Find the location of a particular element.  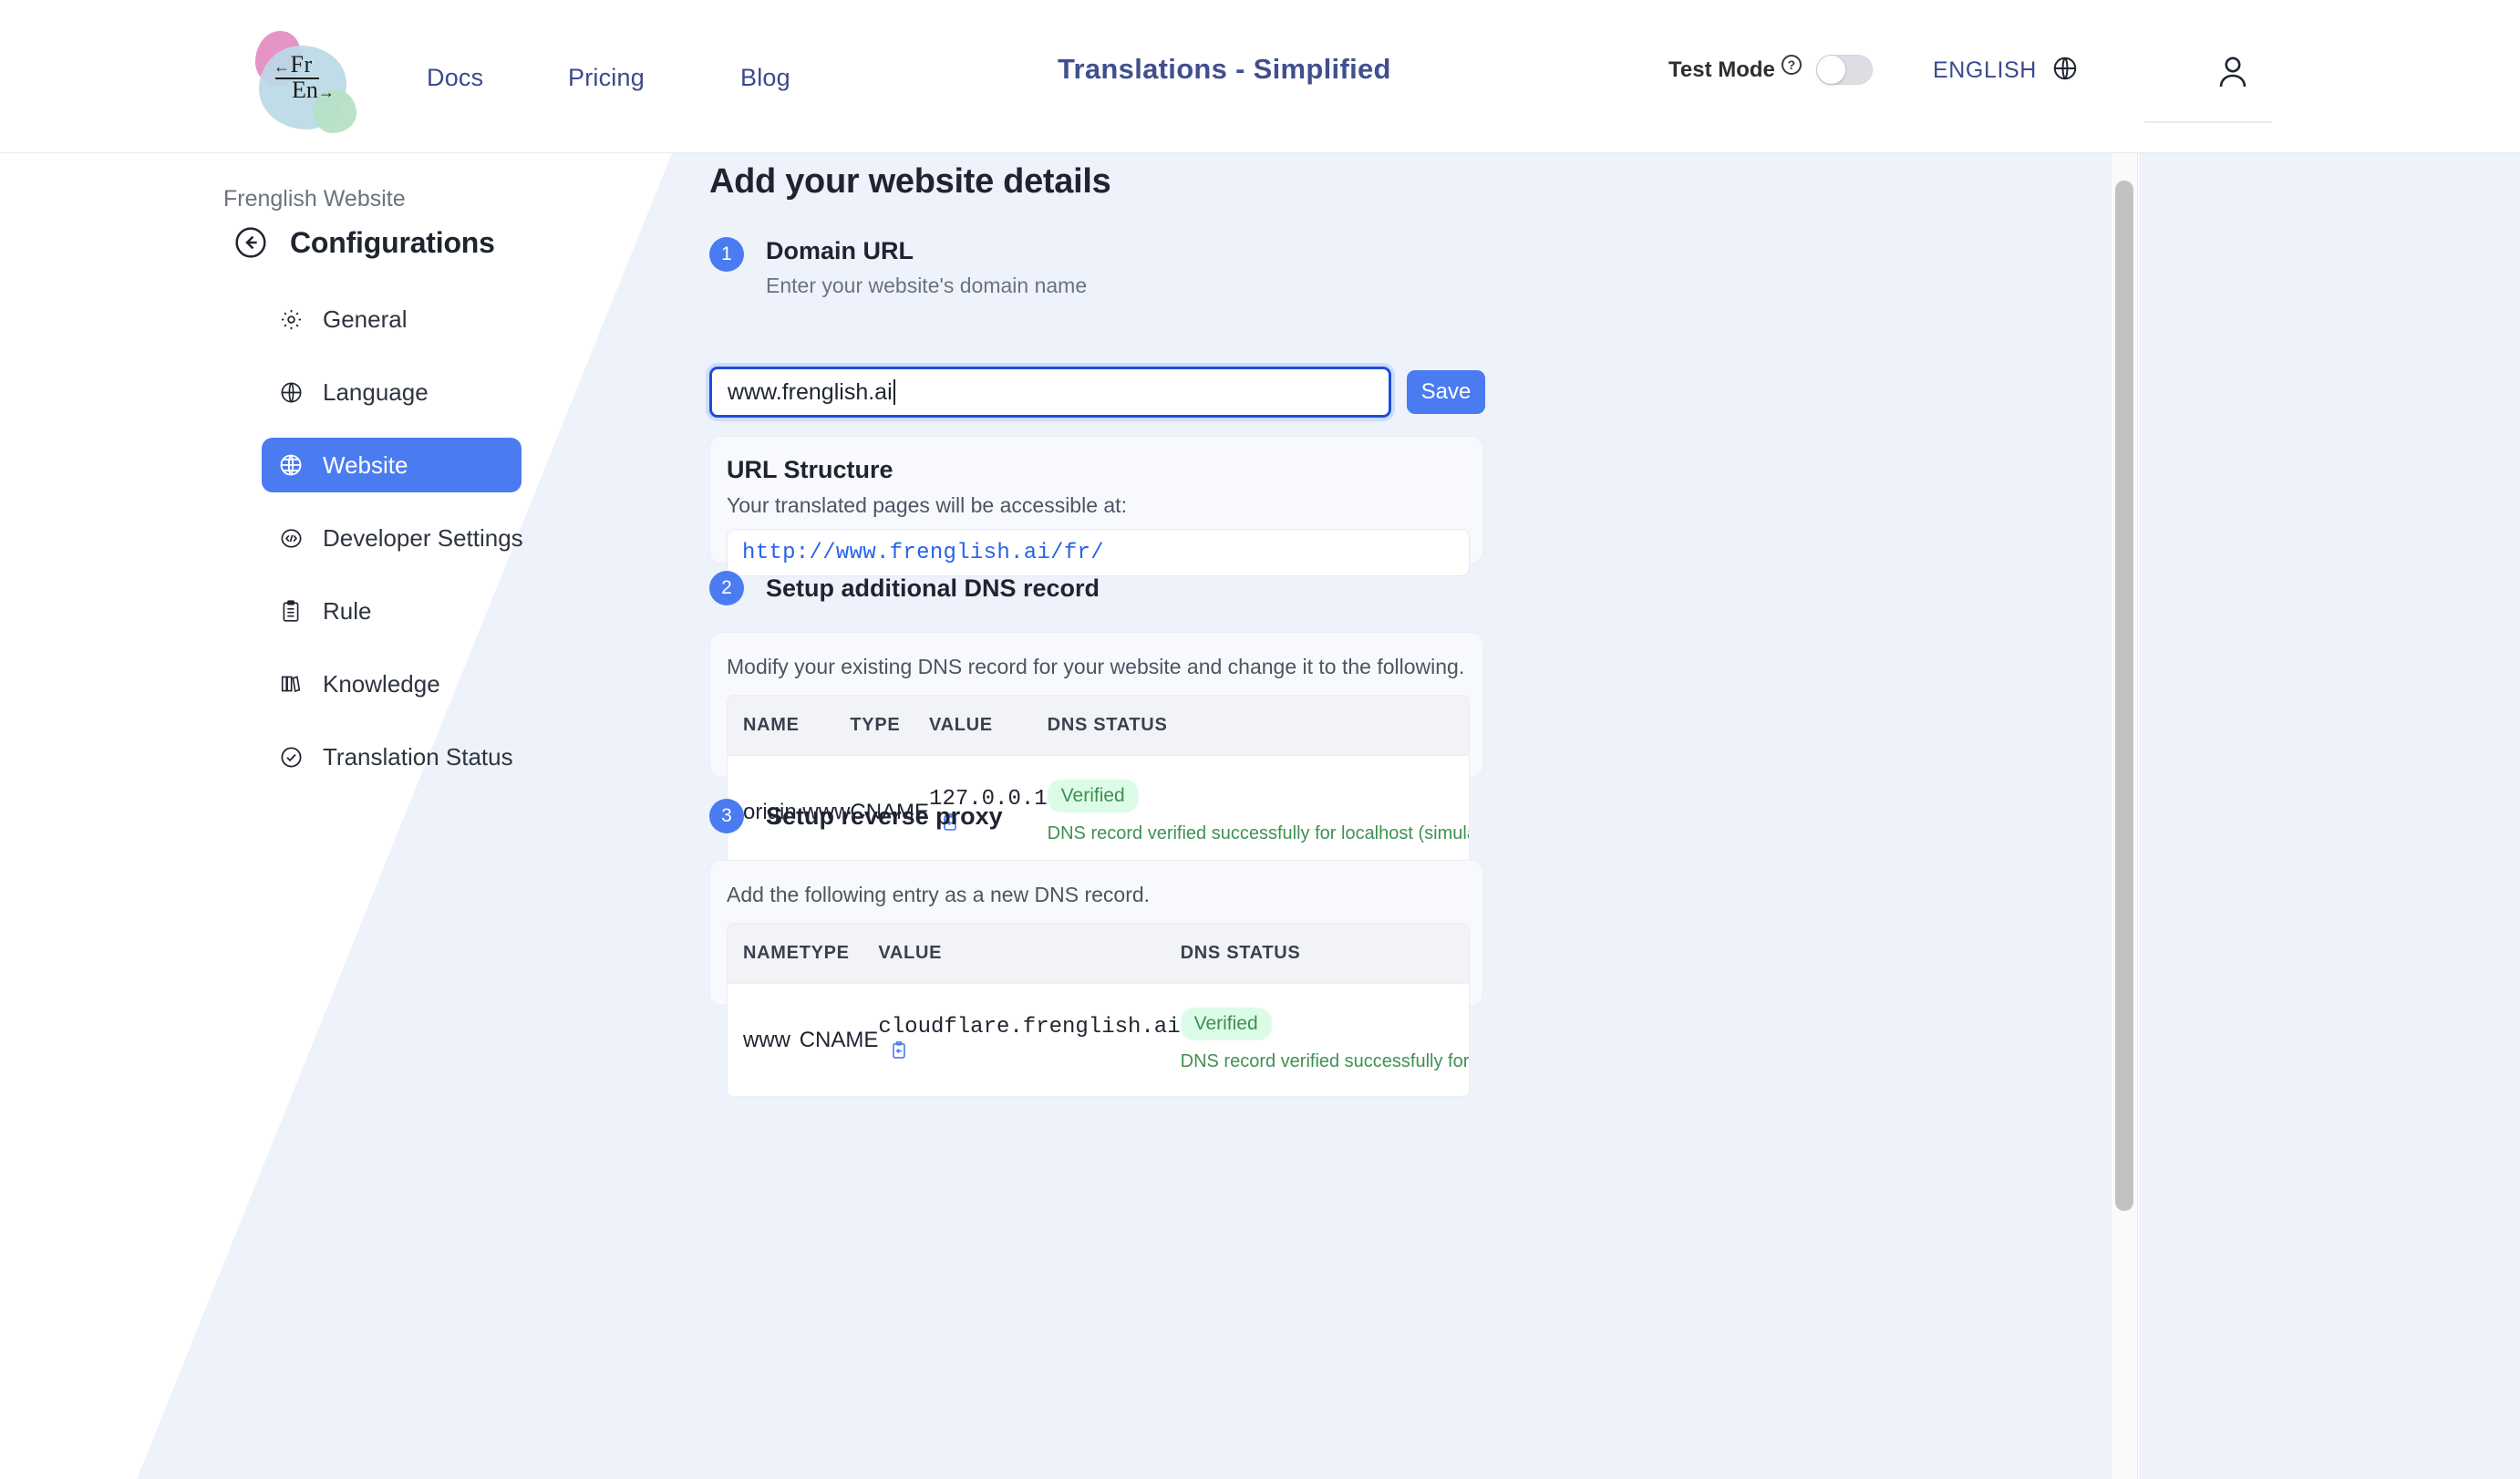

gear-icon is located at coordinates (291, 319).